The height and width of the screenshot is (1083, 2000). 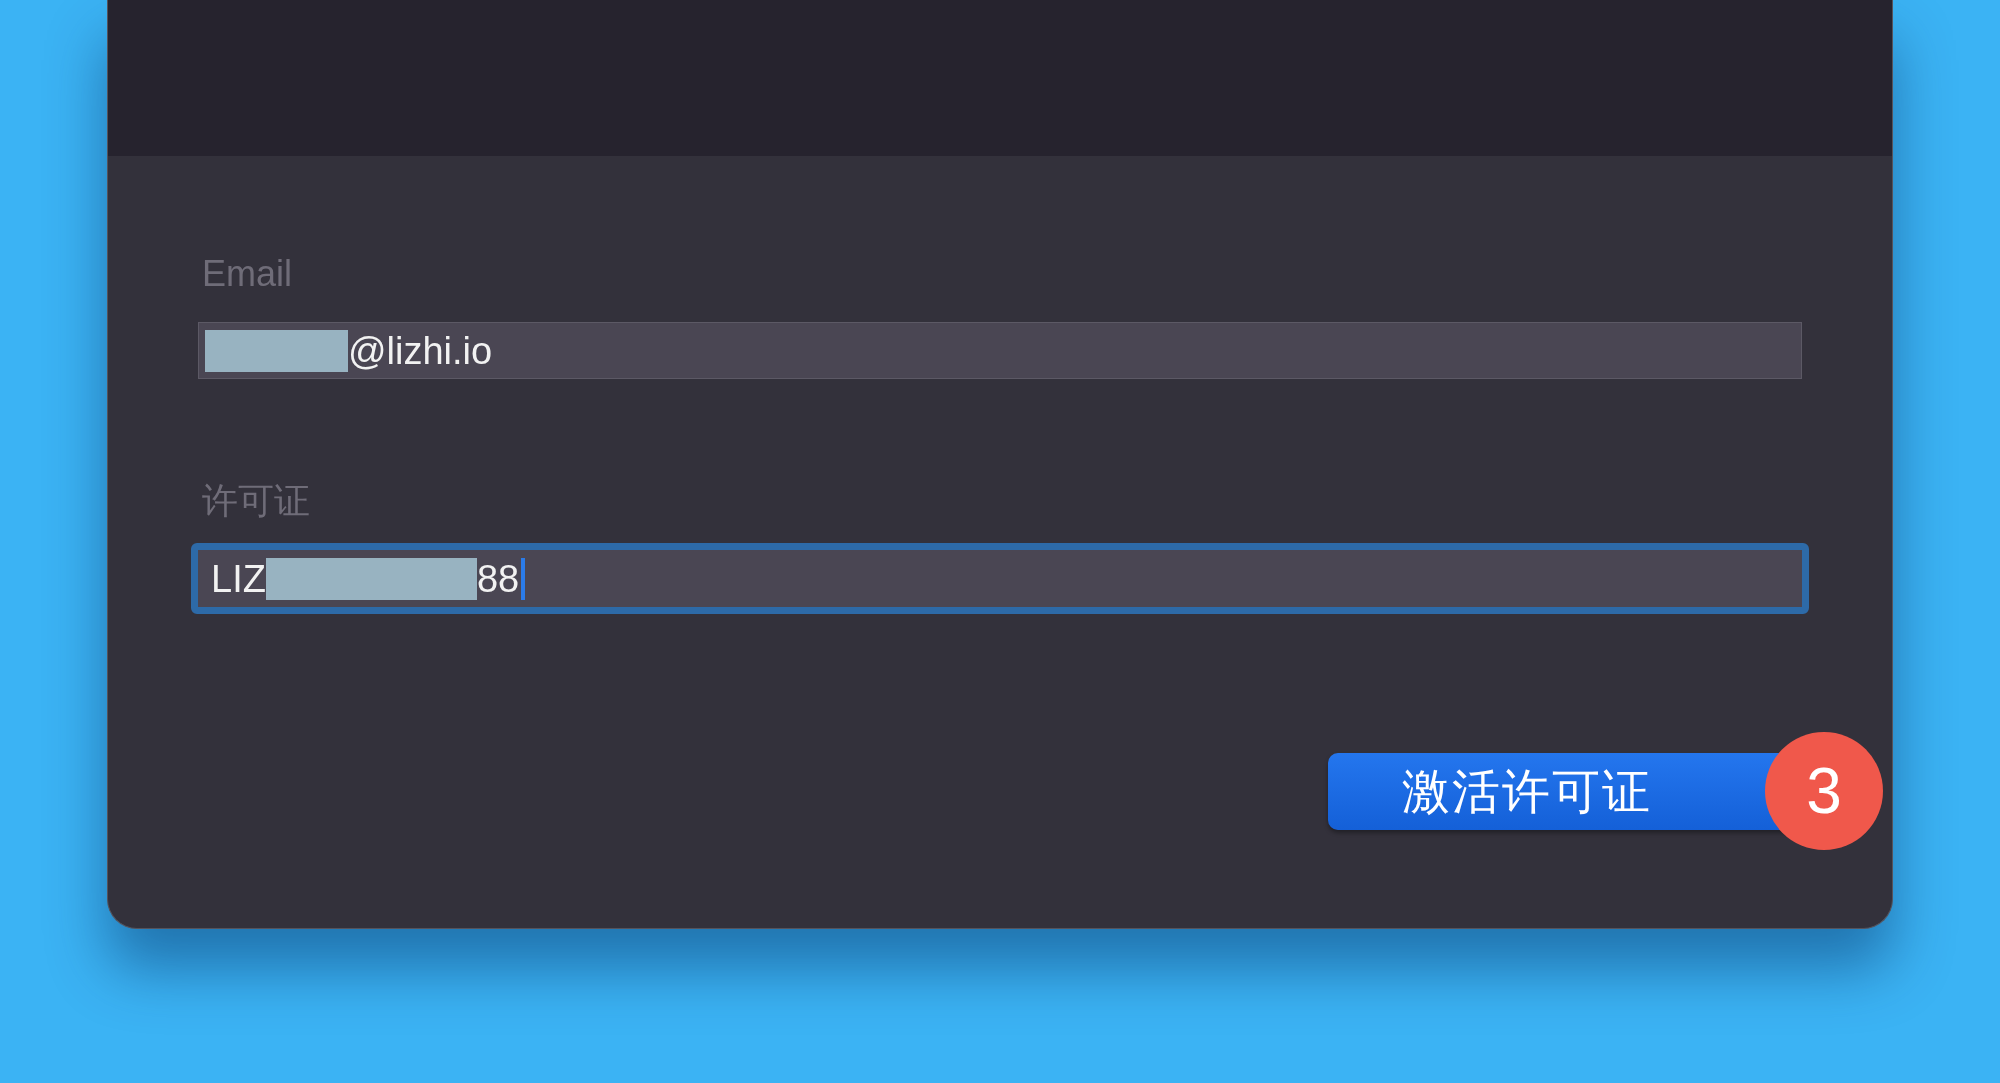 I want to click on step-badge: 3, so click(x=1824, y=791).